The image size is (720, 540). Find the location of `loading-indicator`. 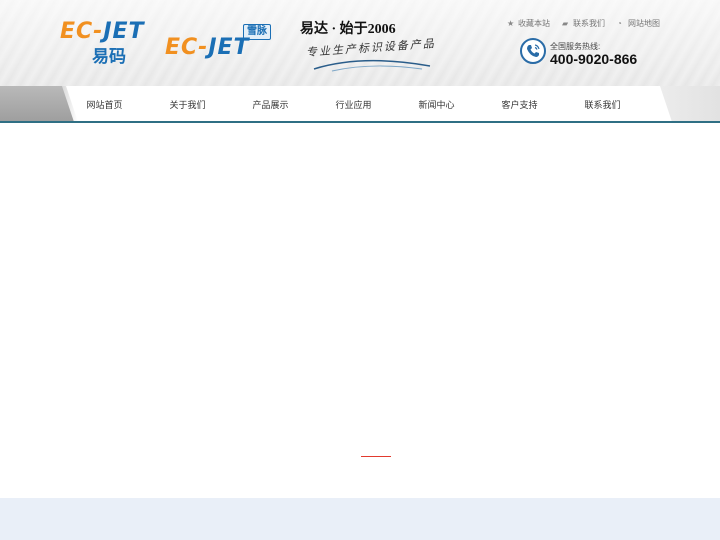

loading-indicator is located at coordinates (376, 456).